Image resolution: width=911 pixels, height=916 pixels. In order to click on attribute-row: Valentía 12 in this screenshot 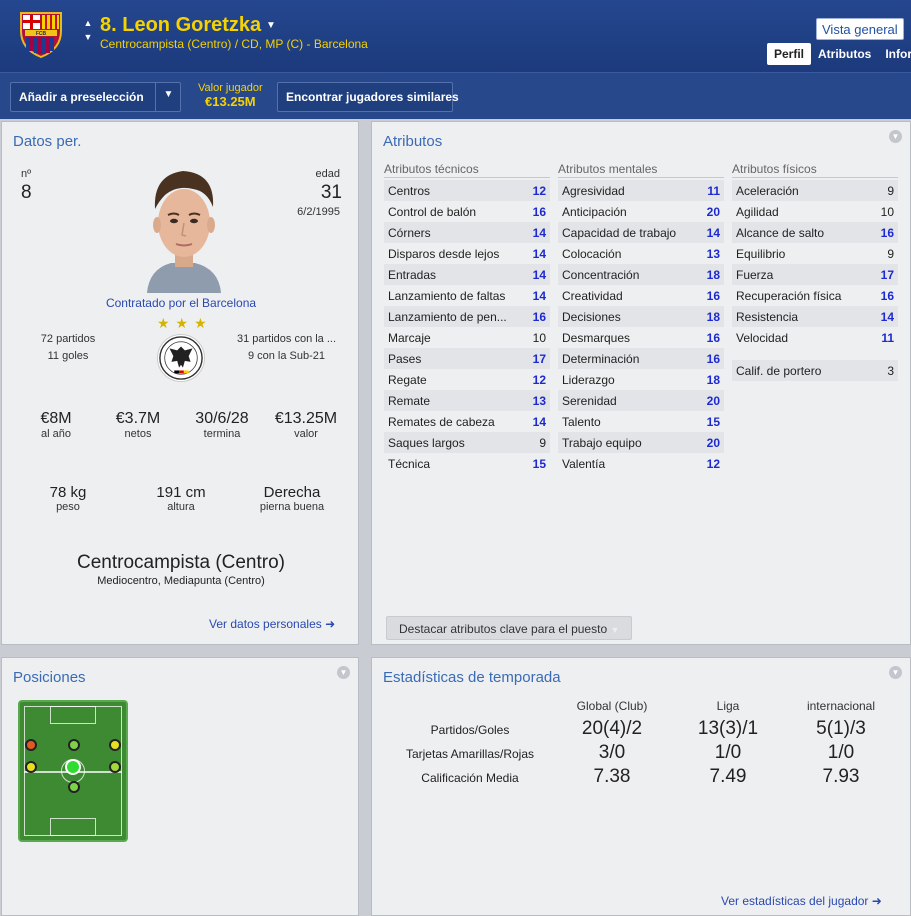, I will do `click(641, 463)`.